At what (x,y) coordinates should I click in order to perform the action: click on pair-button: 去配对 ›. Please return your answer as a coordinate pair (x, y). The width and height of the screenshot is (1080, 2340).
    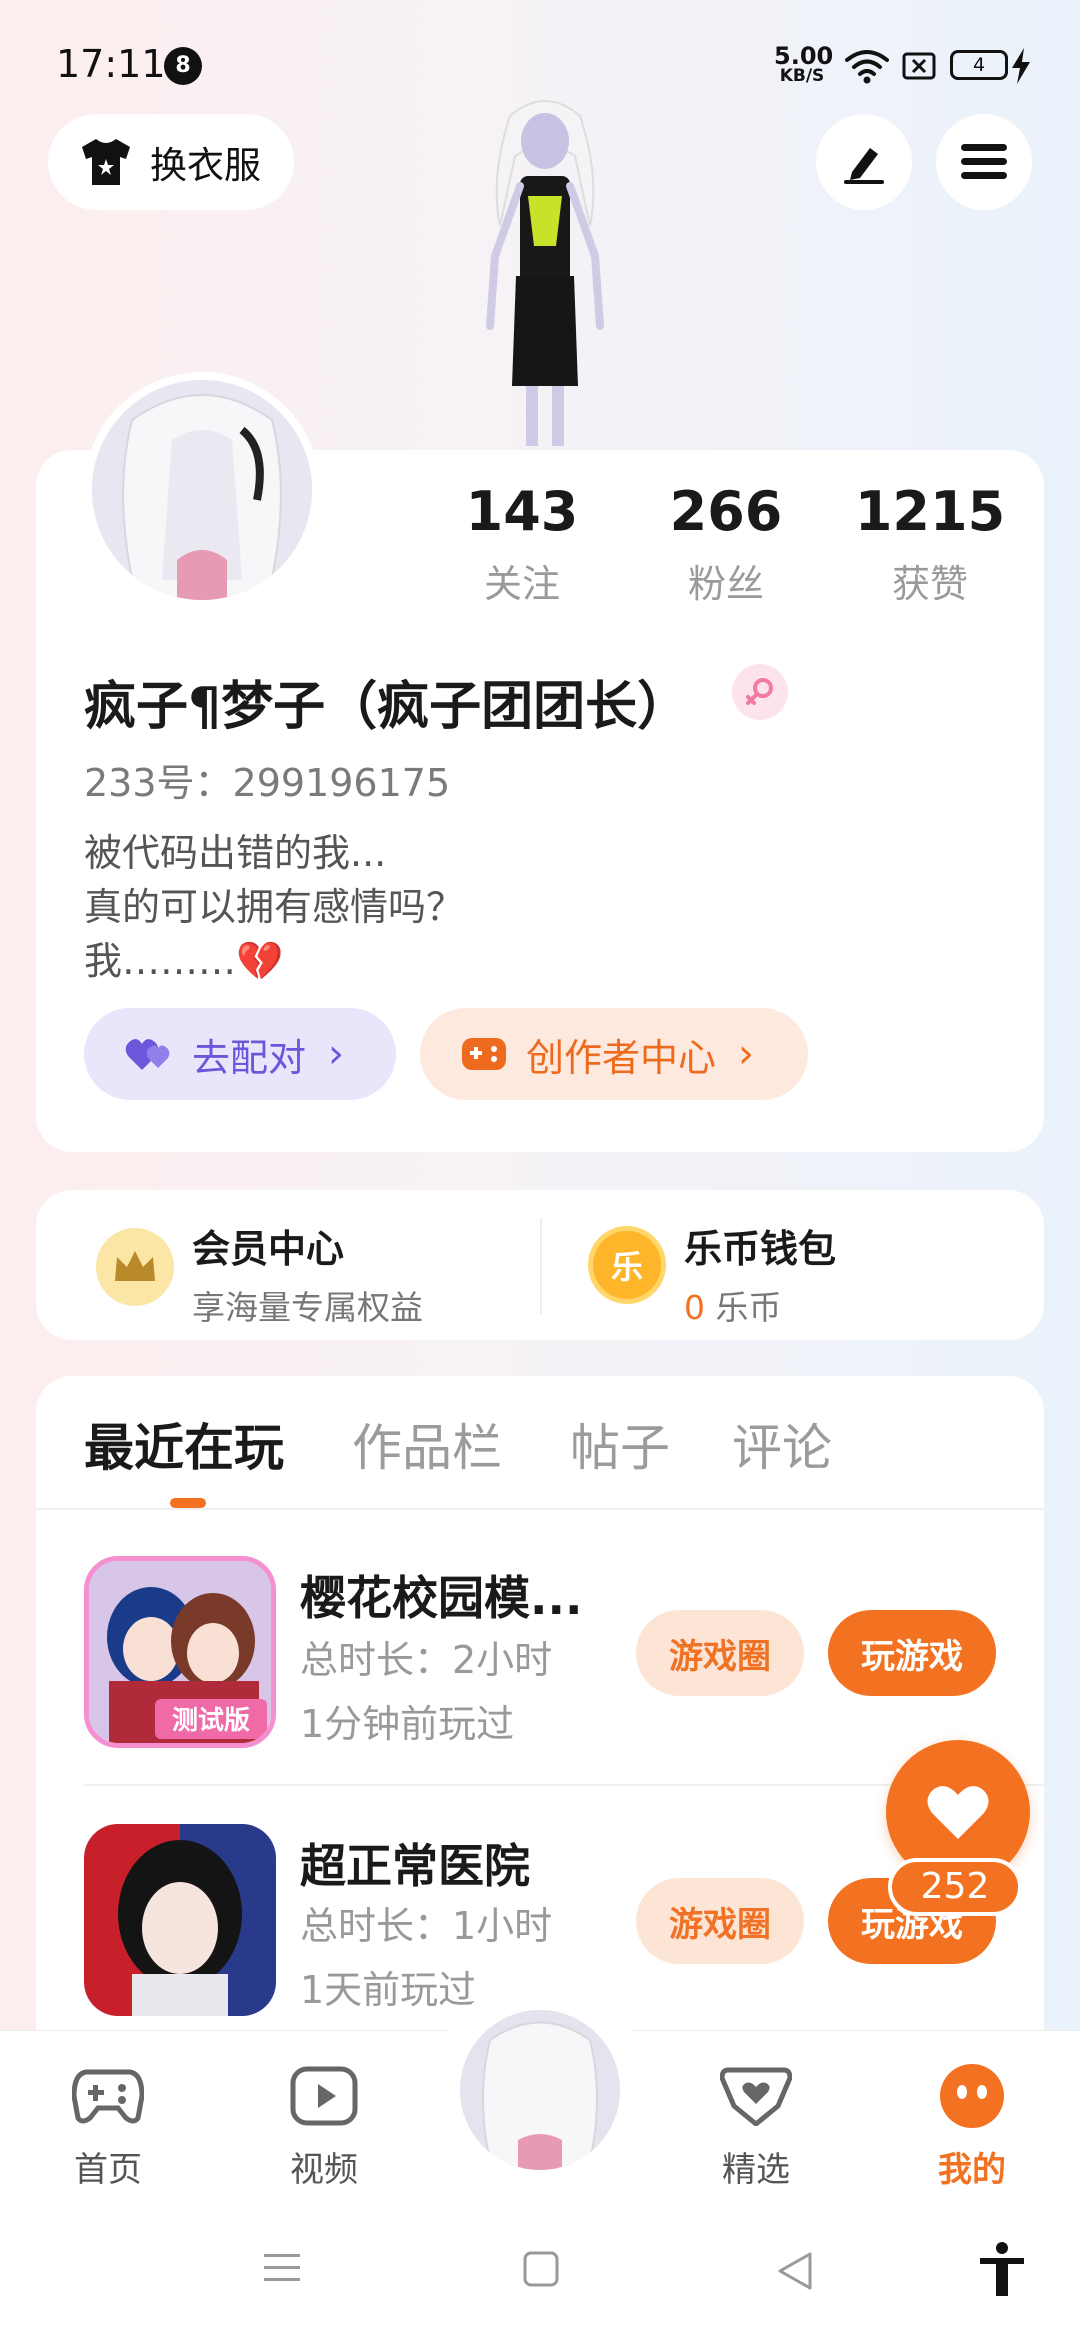
    Looking at the image, I should click on (240, 1054).